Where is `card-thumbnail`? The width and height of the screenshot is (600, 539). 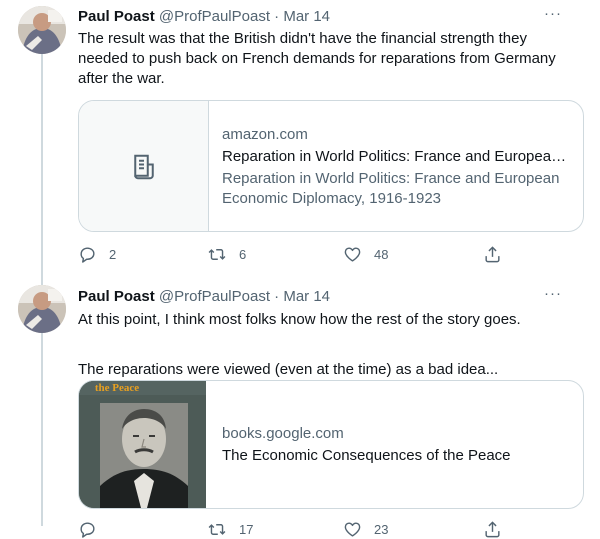 card-thumbnail is located at coordinates (144, 166).